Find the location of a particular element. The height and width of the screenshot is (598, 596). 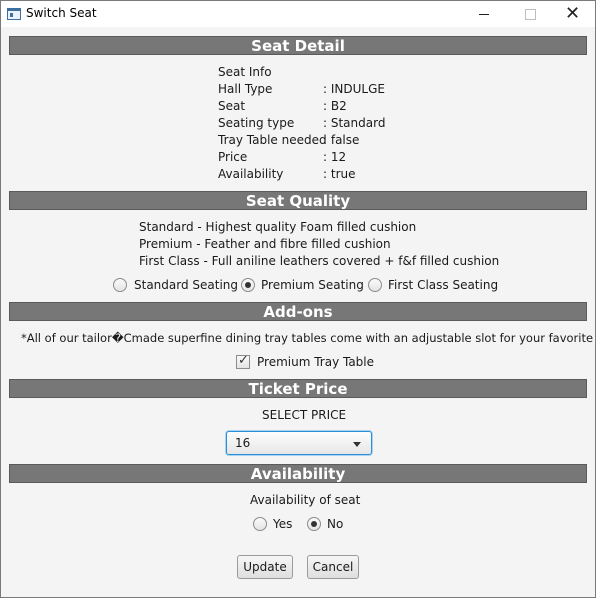

seat-info-label-tray-table: Tray Table needed is located at coordinates (272, 140).